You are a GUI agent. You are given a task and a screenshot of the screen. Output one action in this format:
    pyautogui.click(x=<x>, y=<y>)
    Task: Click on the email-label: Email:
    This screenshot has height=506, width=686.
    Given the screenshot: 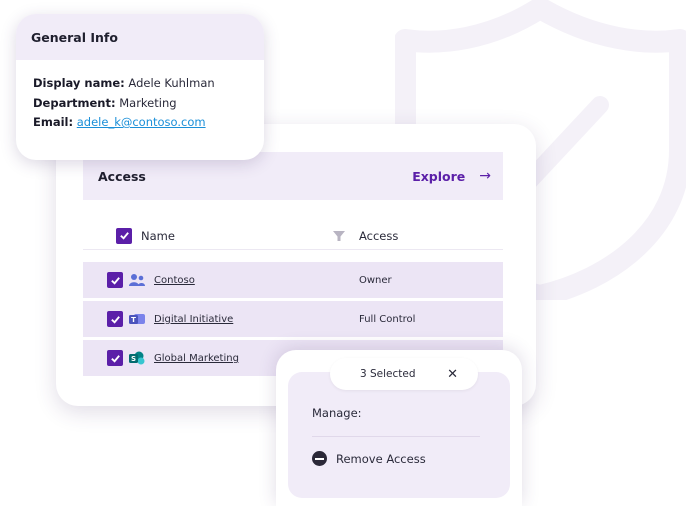 What is the action you would take?
    pyautogui.click(x=53, y=122)
    